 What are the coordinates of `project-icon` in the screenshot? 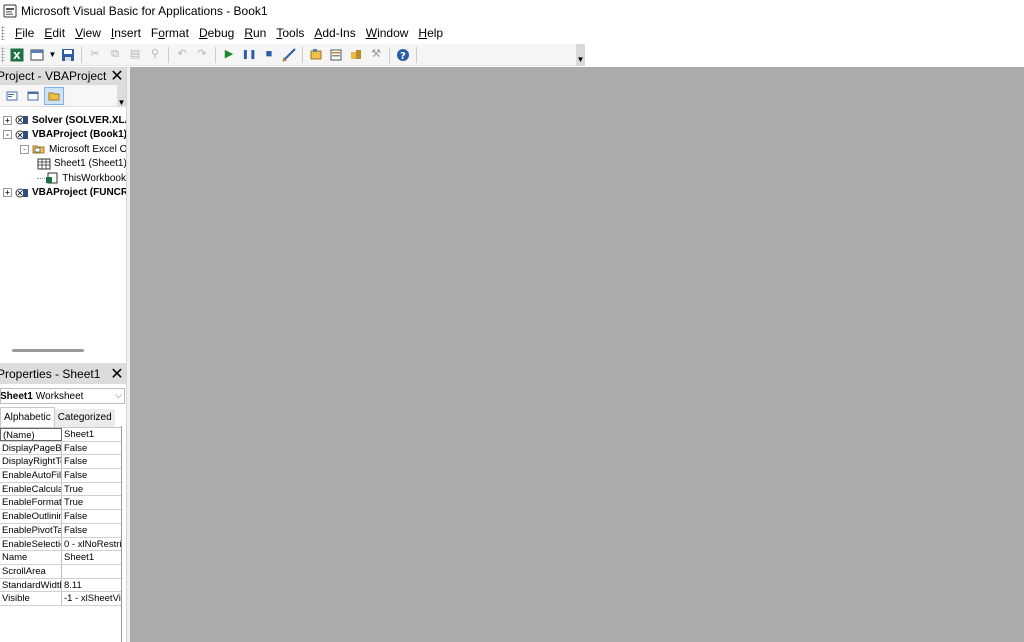 It's located at (22, 193).